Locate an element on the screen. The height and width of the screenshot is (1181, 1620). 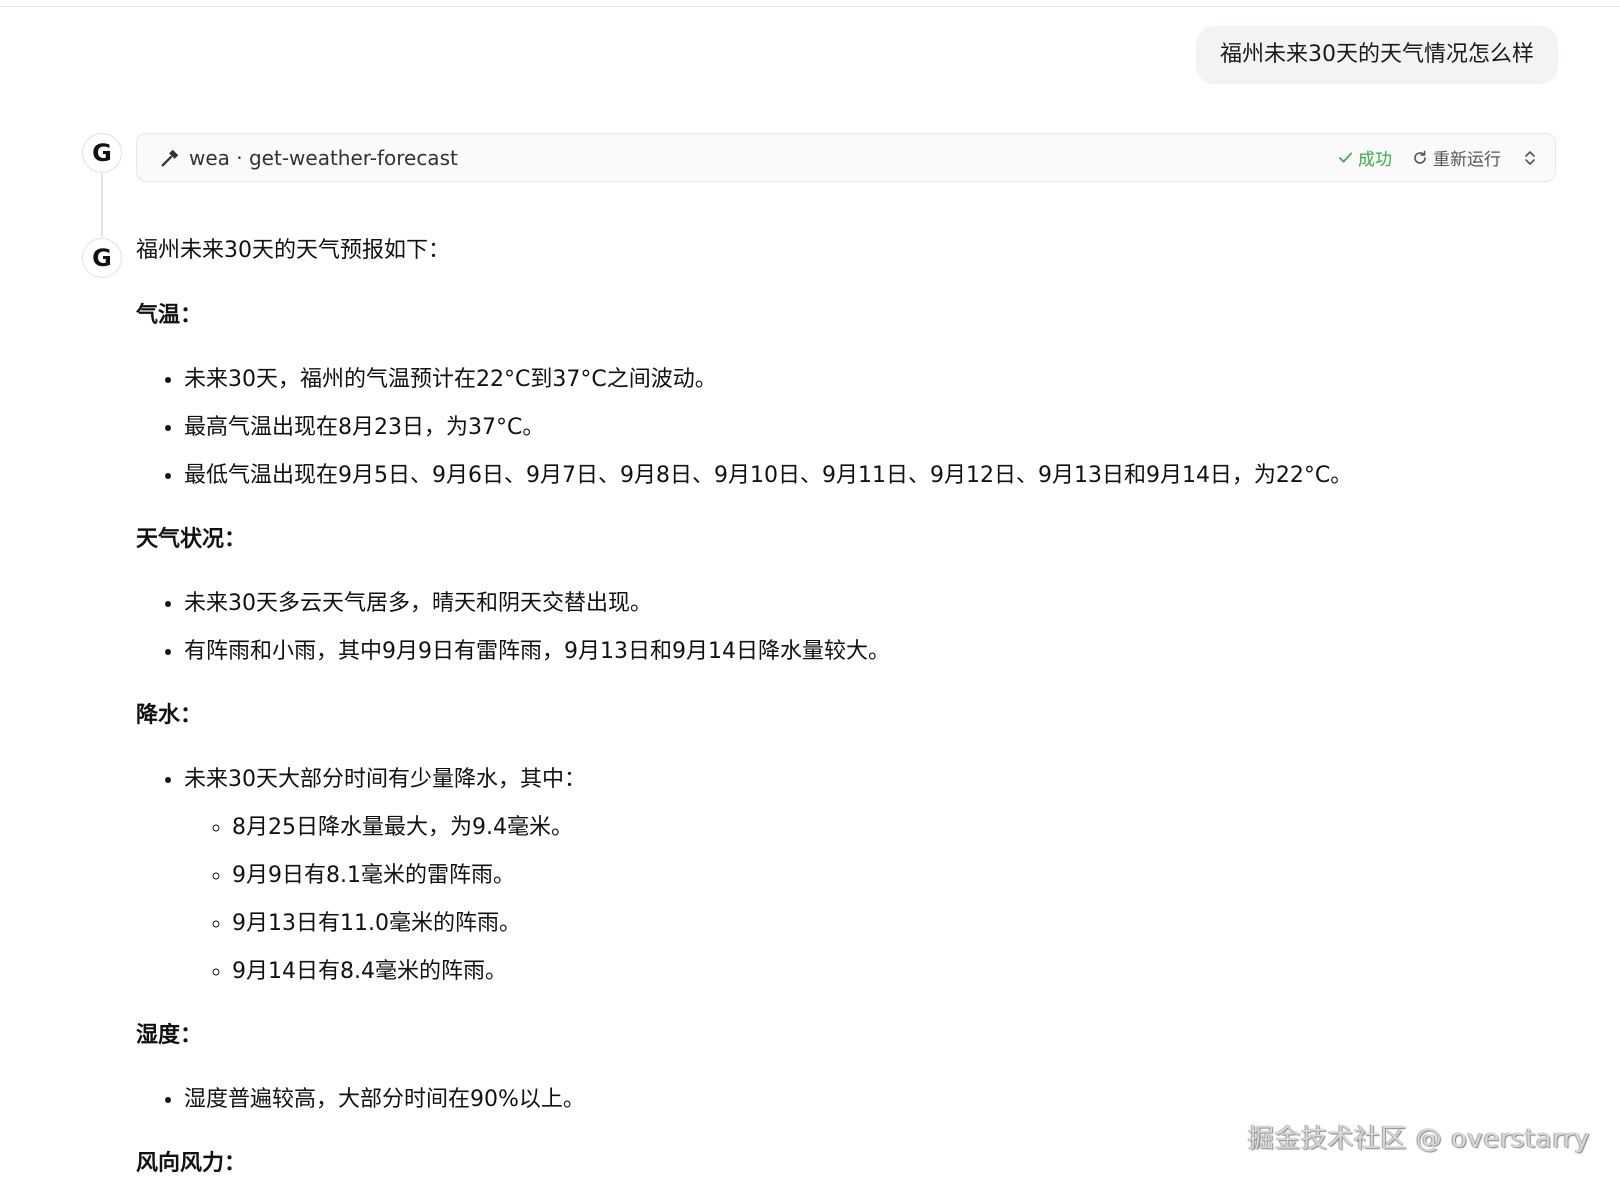
thread-connector is located at coordinates (102, 205).